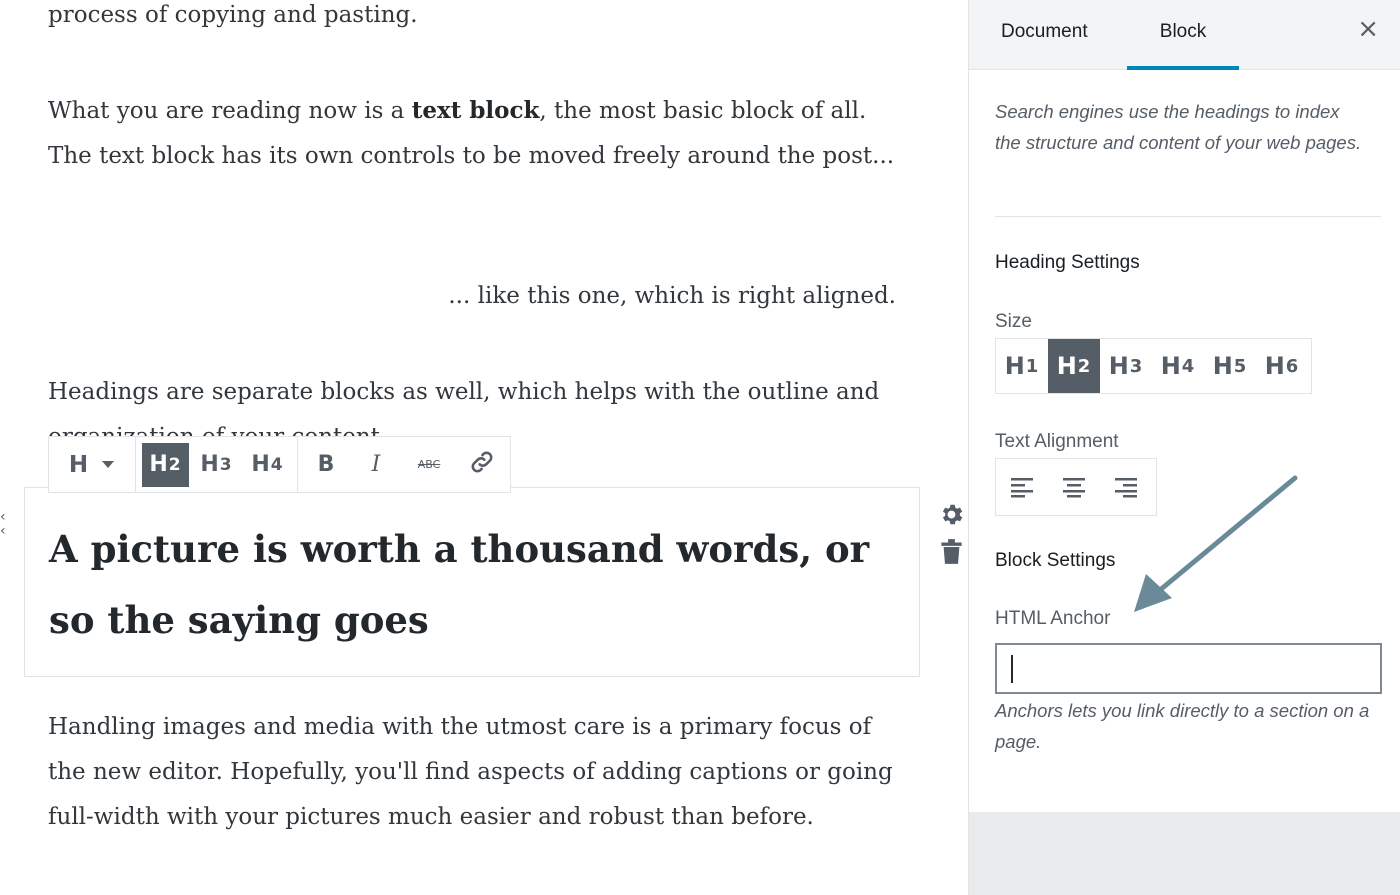  Describe the element at coordinates (1184, 853) in the screenshot. I see `sidebar-footer` at that location.